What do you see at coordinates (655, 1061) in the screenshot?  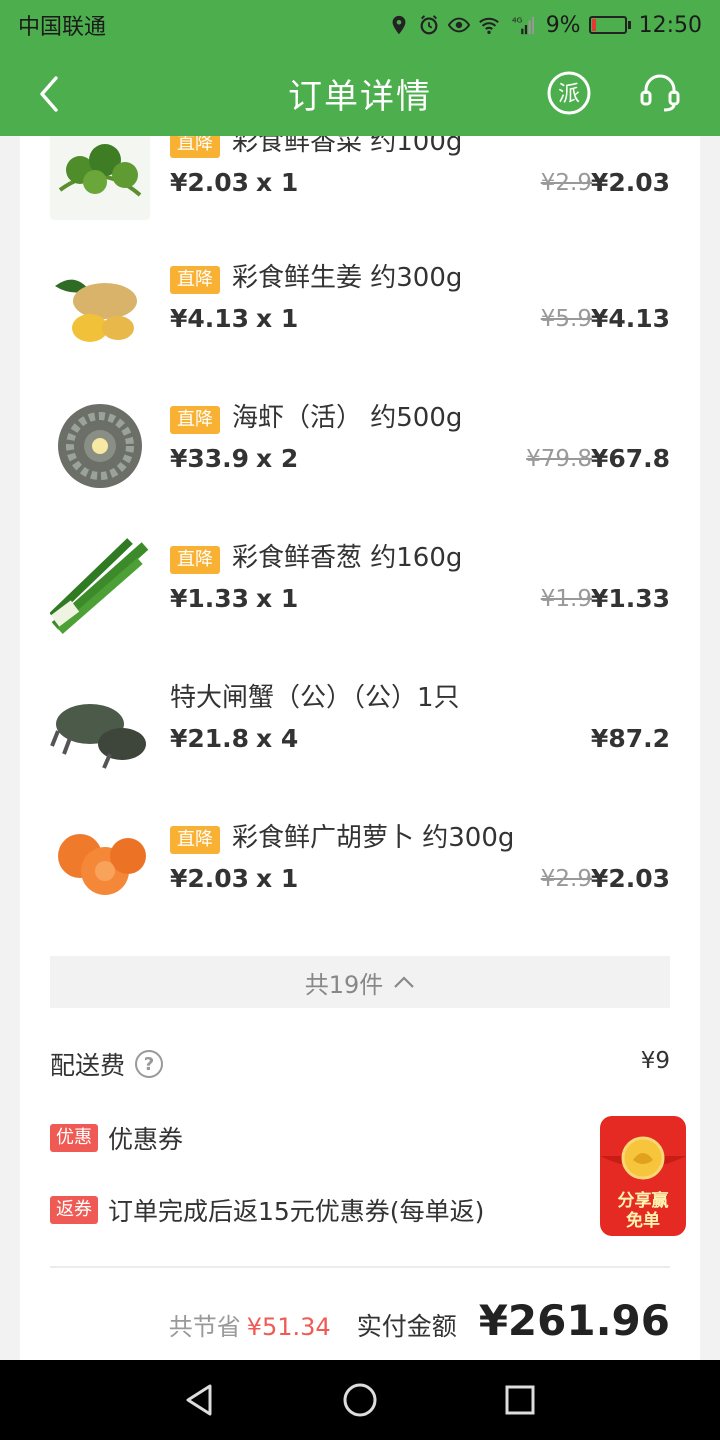 I see `delivery-fee-value: ¥9` at bounding box center [655, 1061].